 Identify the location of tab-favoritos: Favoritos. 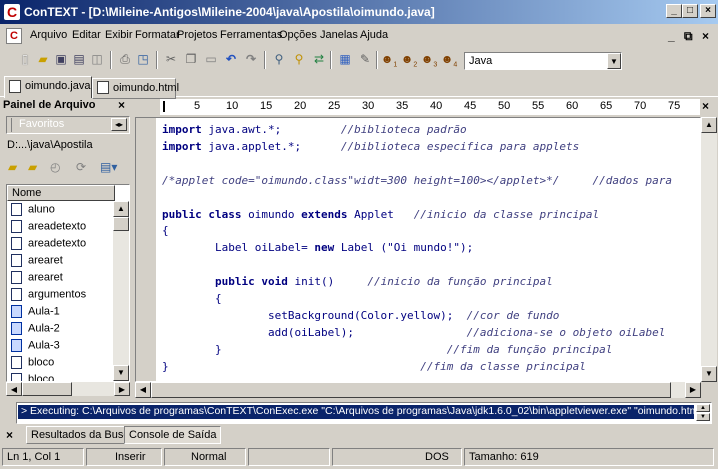
(41, 124).